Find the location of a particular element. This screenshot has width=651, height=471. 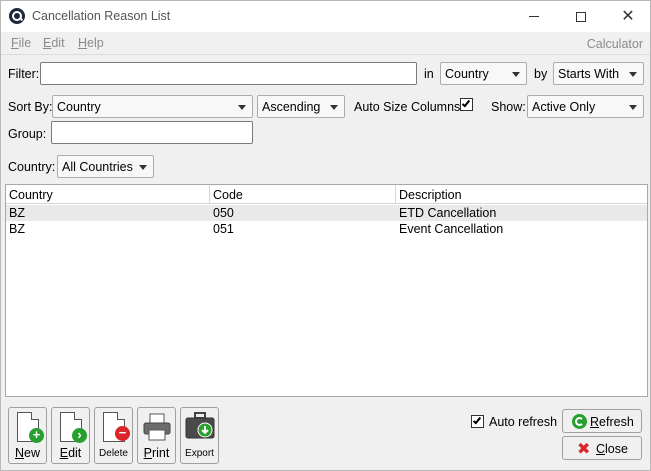

auto-refresh-label: Auto refresh is located at coordinates (523, 422).